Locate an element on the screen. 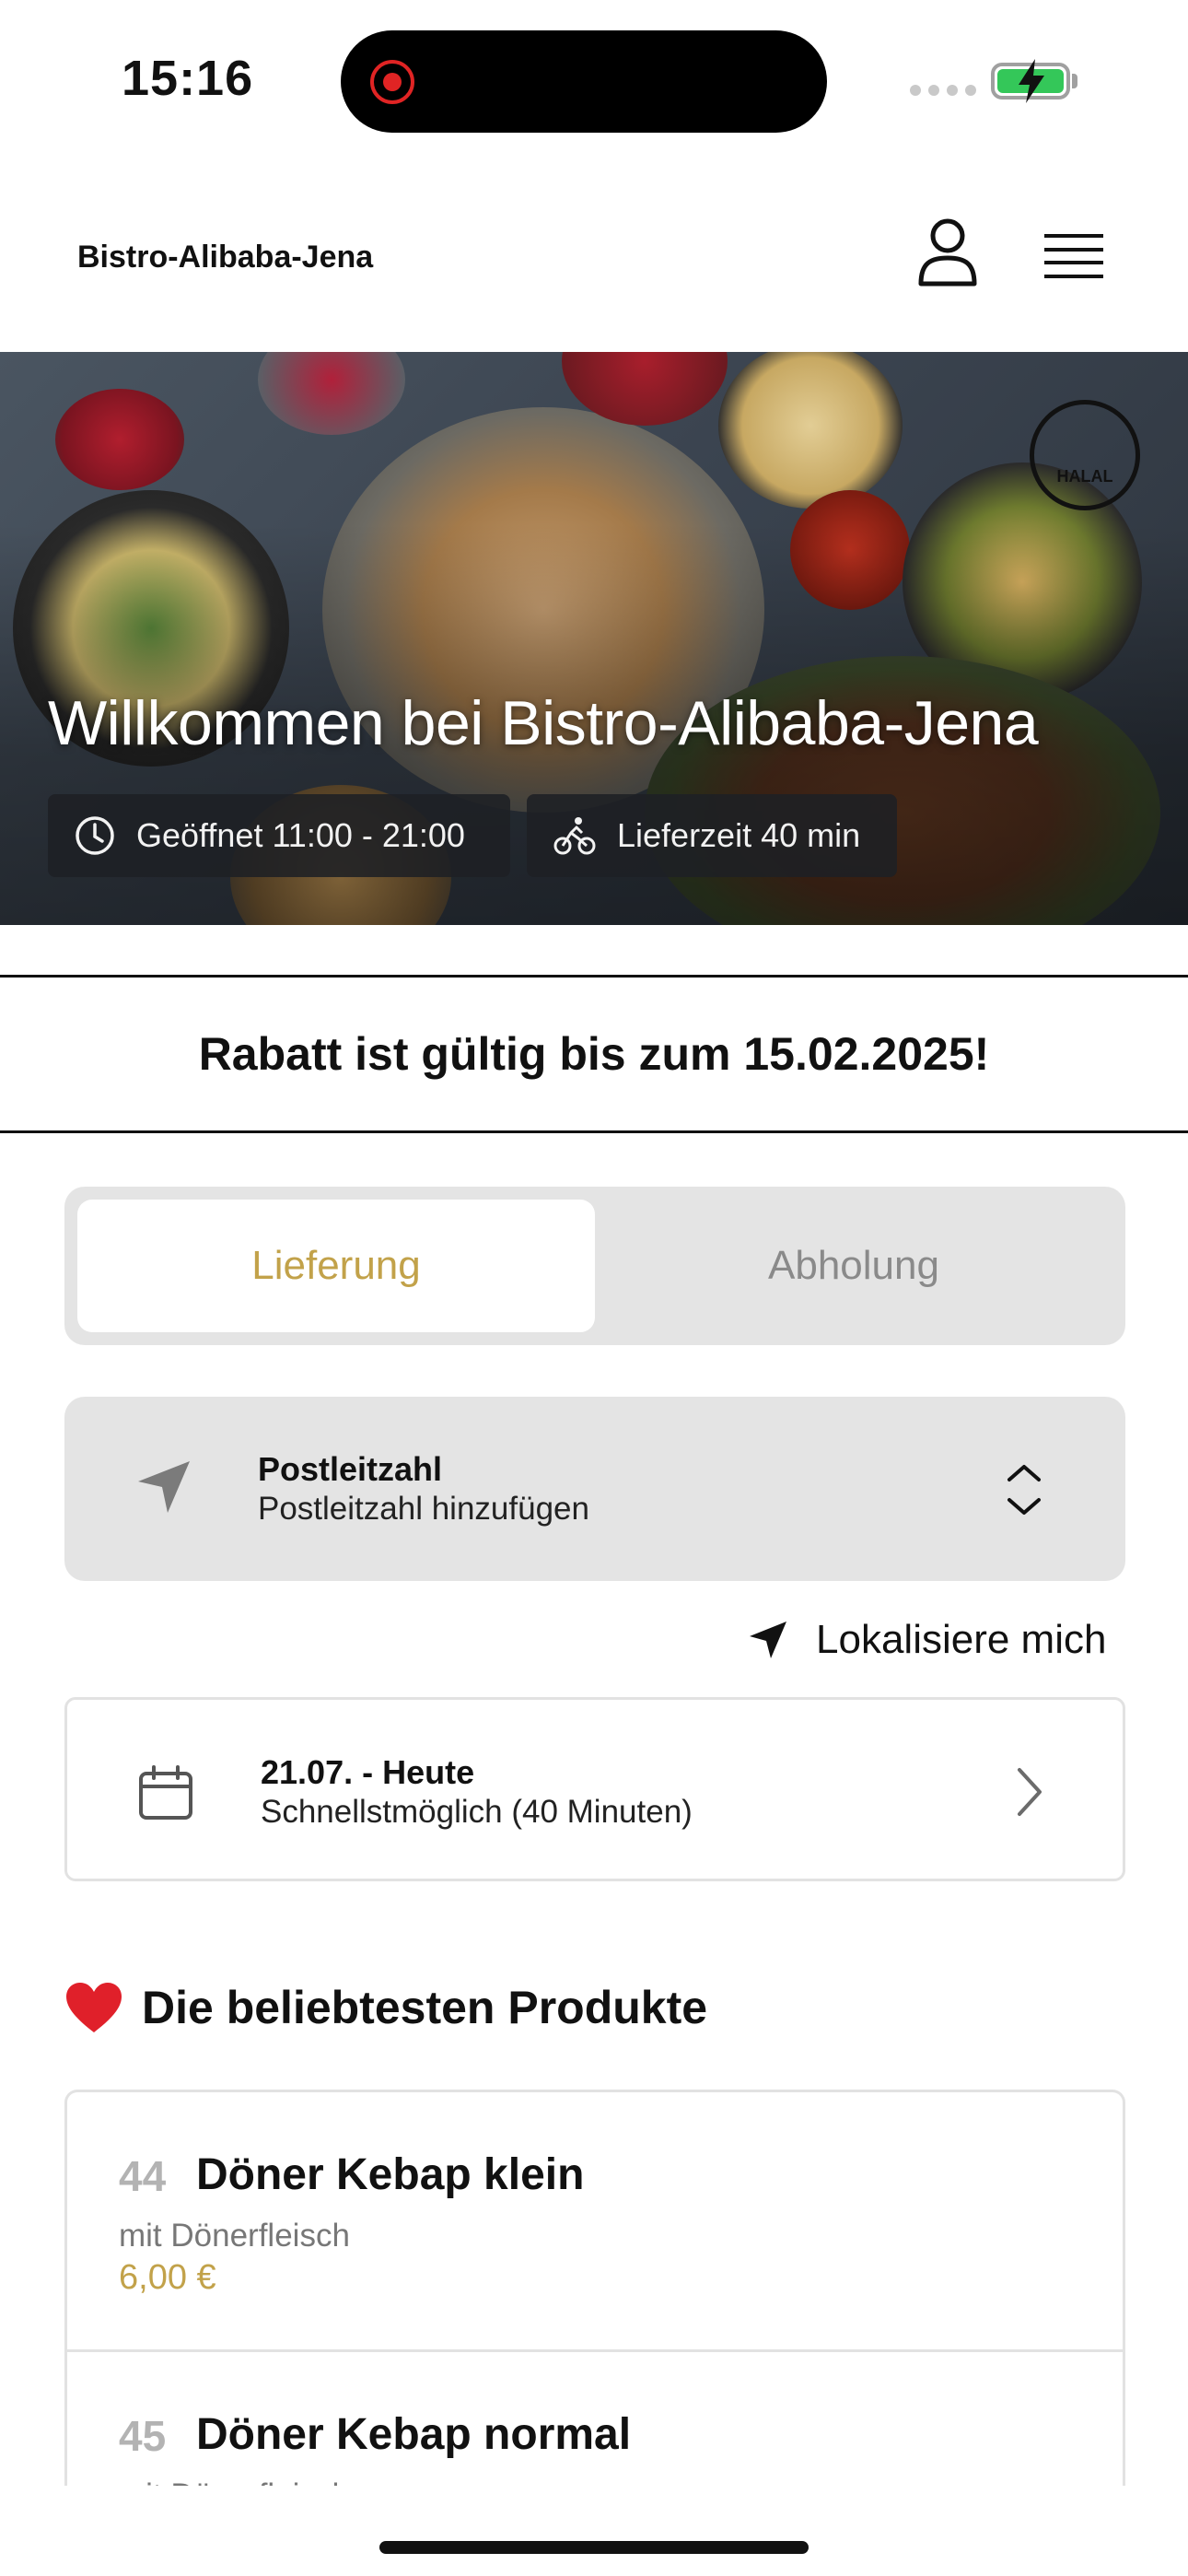 Image resolution: width=1188 pixels, height=2576 pixels. status-bar: 15:16 is located at coordinates (594, 78).